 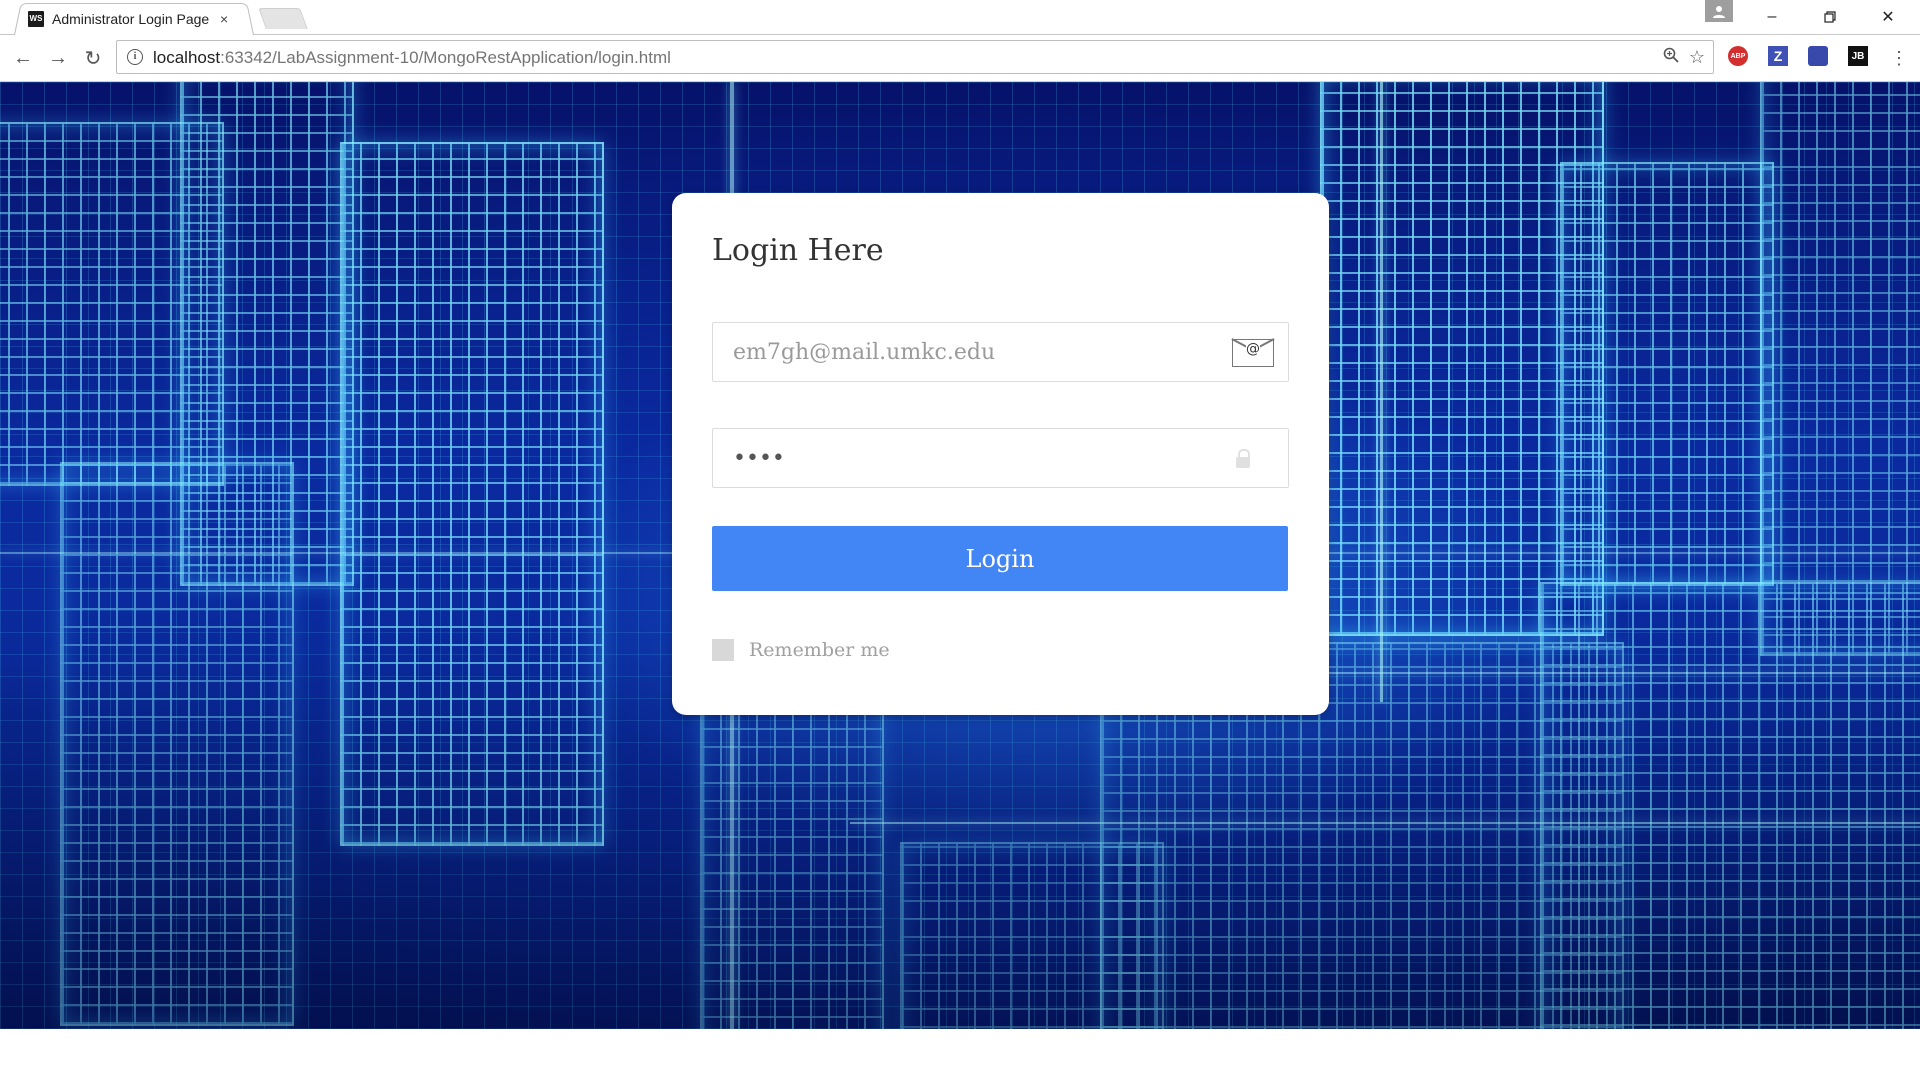 I want to click on menu-kebab-icon: ⋮, so click(x=1899, y=58).